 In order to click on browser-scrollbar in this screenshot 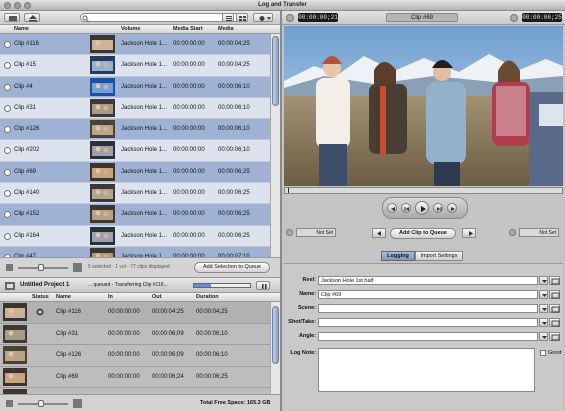, I will do `click(275, 145)`.